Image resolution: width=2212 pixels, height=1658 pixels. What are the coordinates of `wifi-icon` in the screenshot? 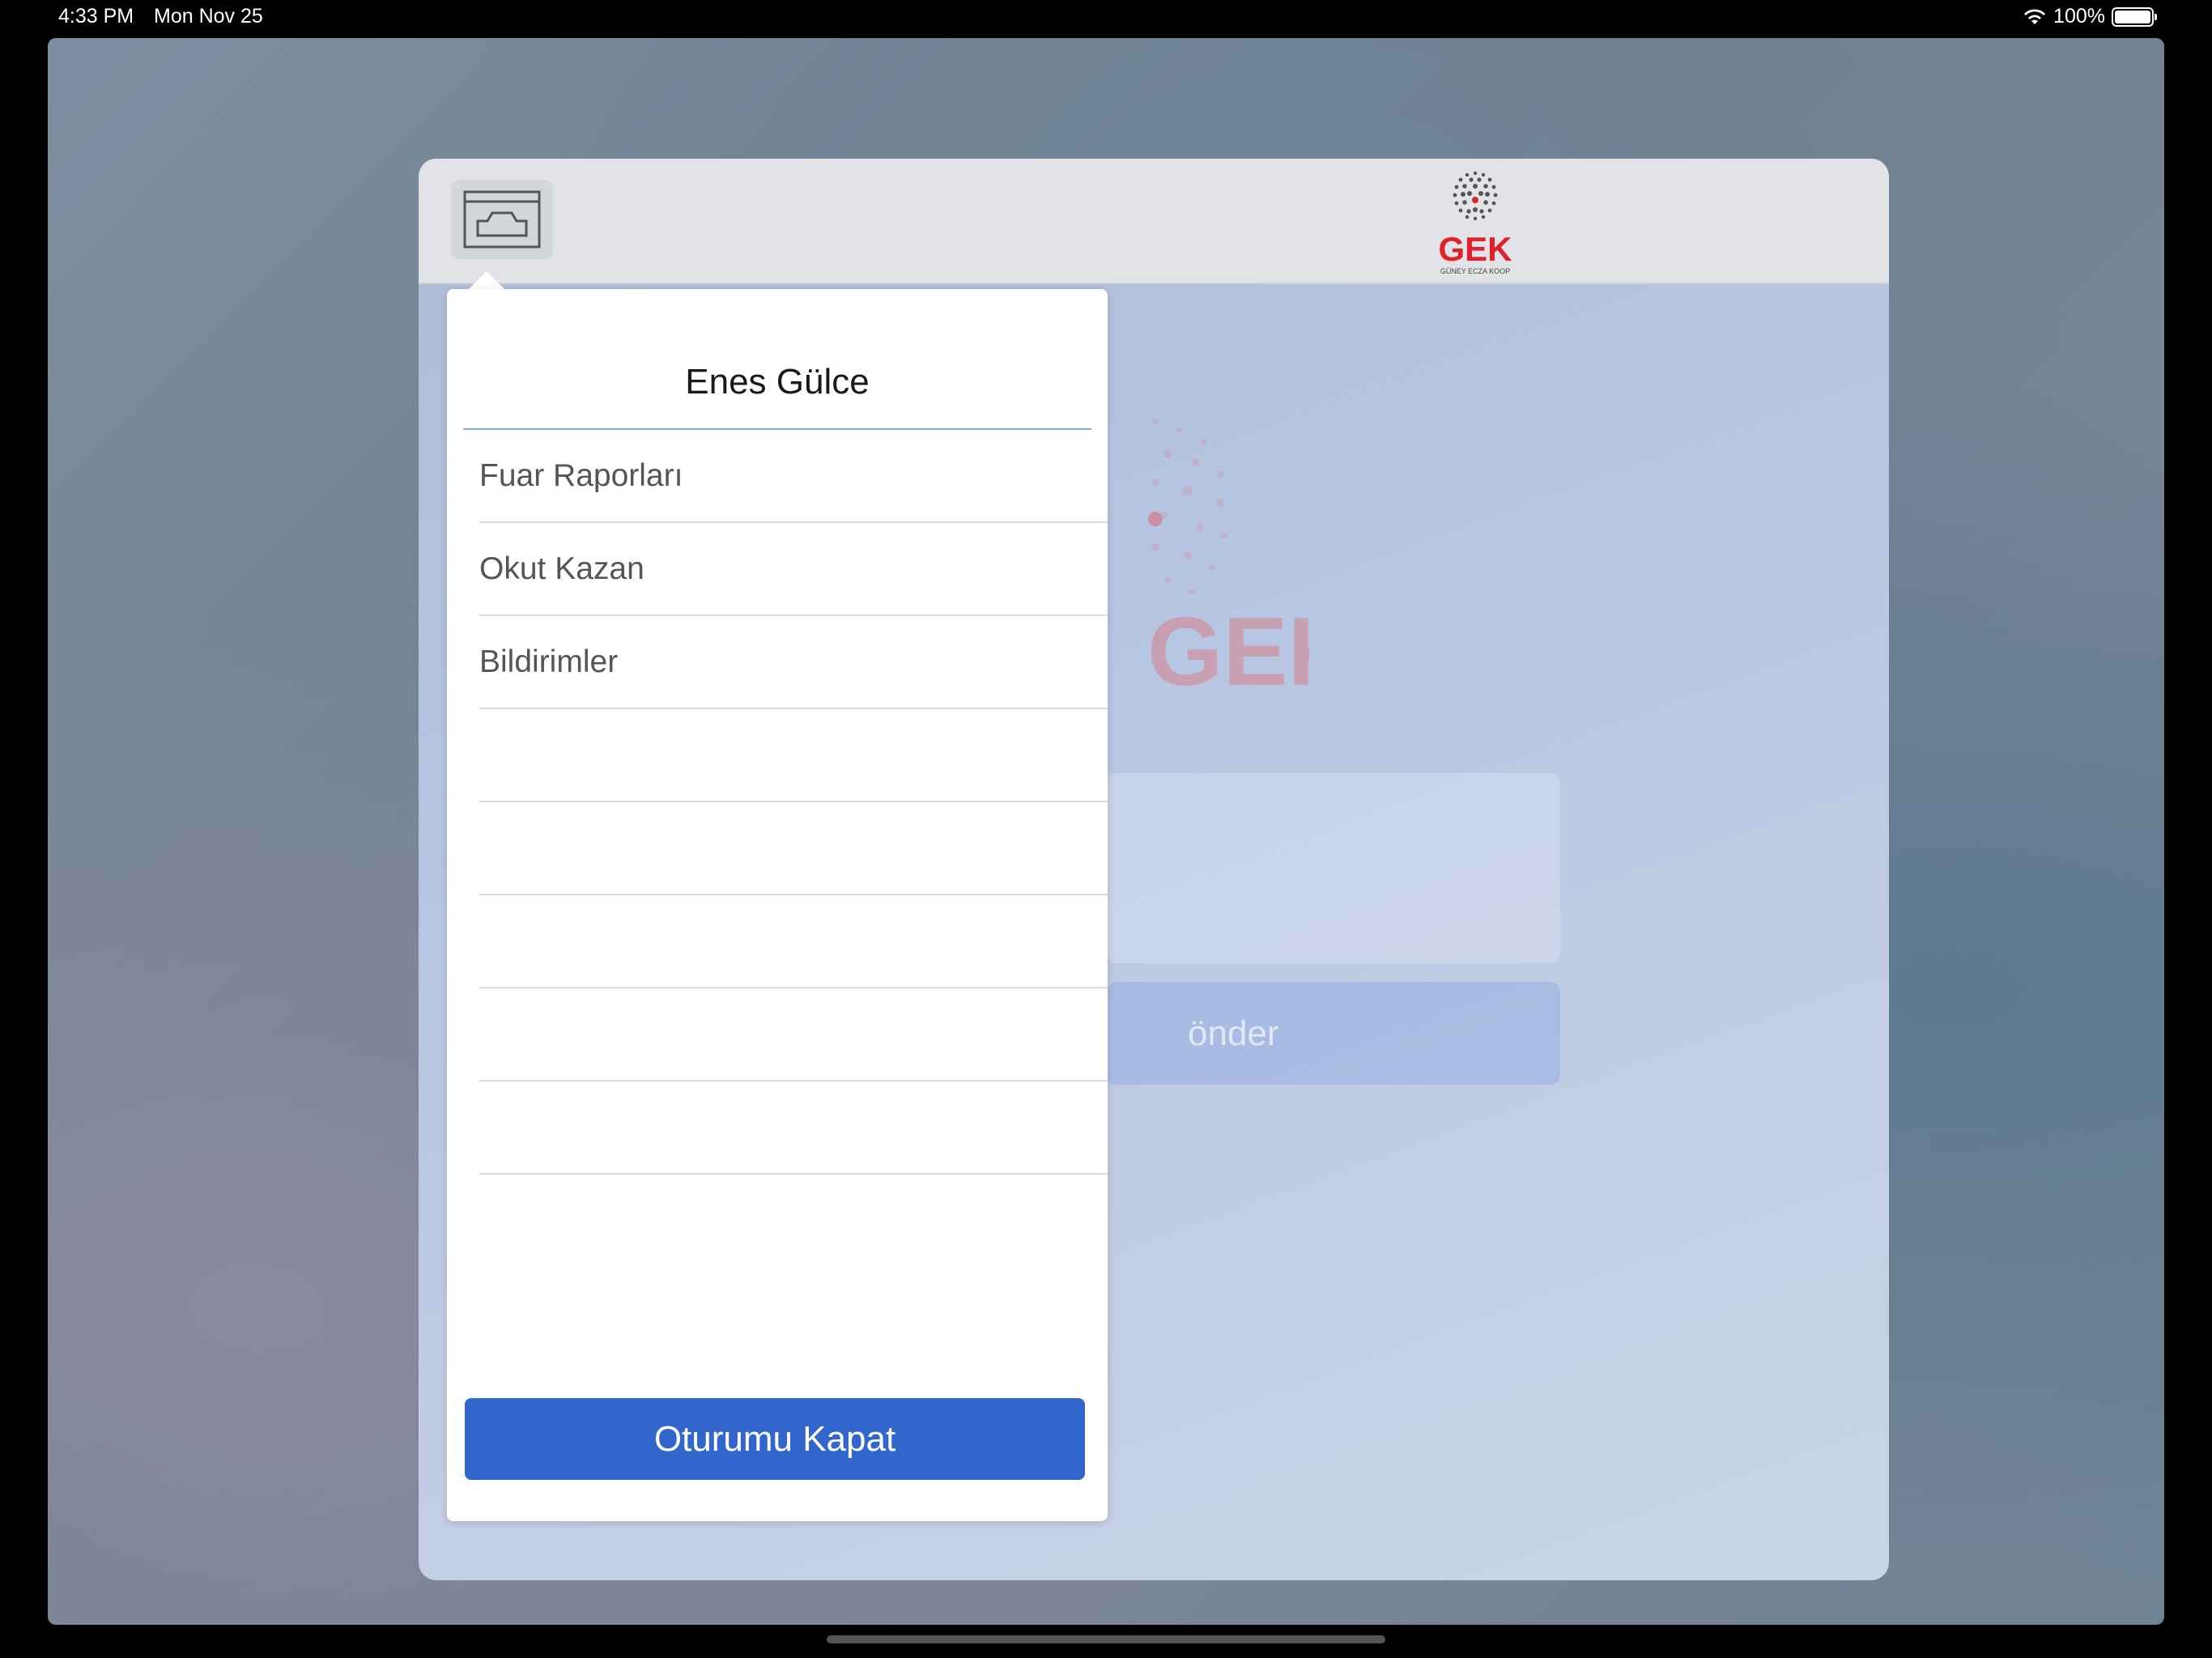 It's located at (2035, 16).